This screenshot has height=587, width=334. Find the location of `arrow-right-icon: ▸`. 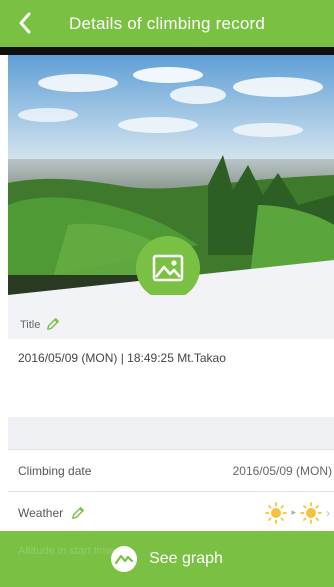

arrow-right-icon: ▸ is located at coordinates (293, 512).